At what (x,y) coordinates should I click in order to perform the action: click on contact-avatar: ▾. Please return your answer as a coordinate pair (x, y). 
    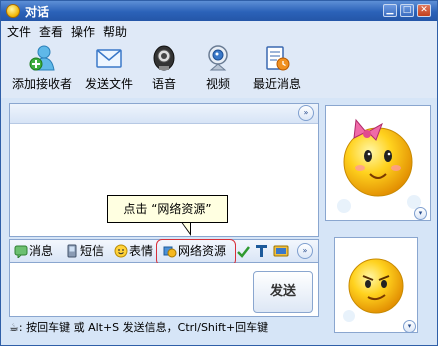
    Looking at the image, I should click on (378, 163).